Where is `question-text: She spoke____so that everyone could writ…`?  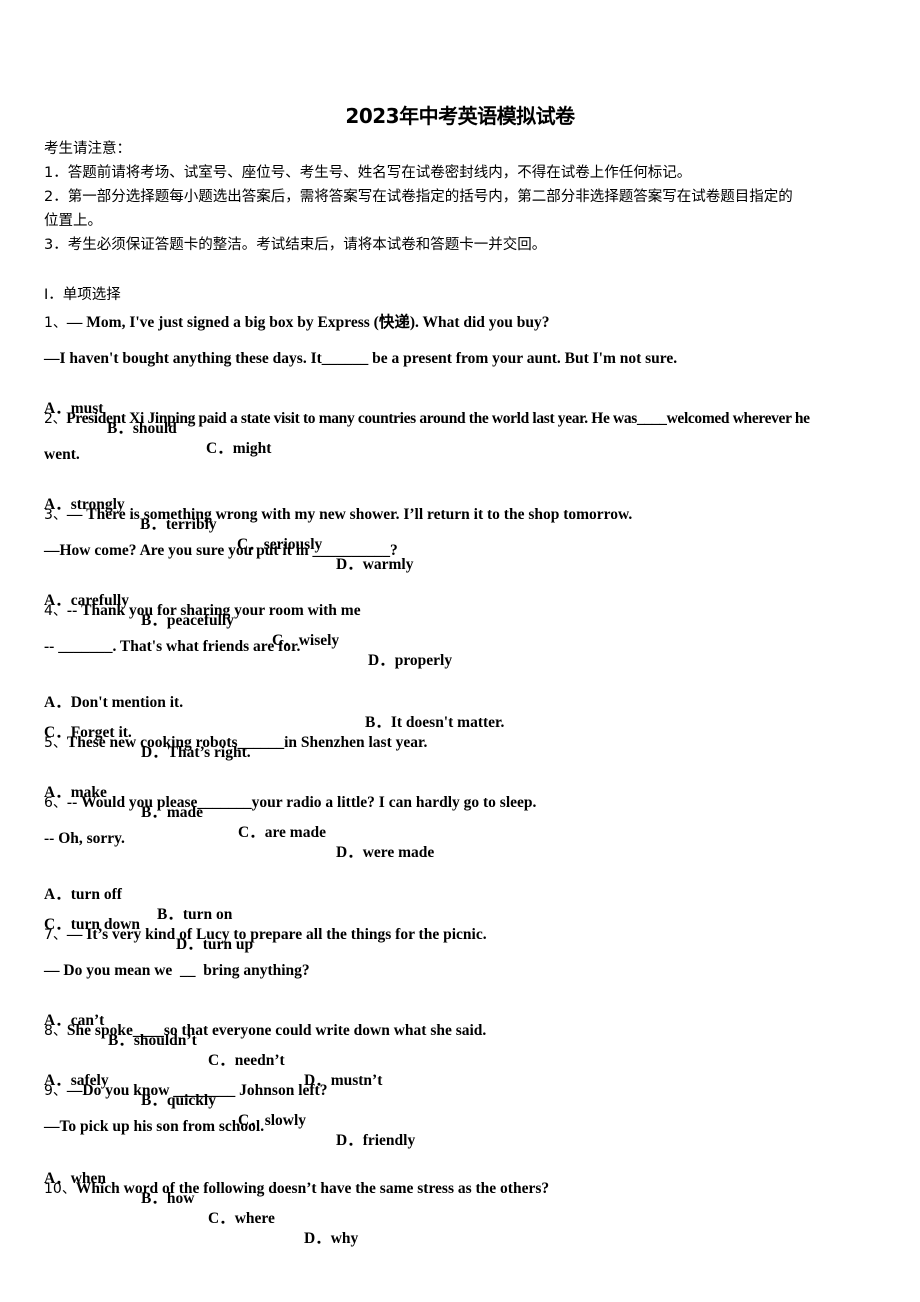
question-text: She spoke____so that everyone could writ… is located at coordinates (276, 1030).